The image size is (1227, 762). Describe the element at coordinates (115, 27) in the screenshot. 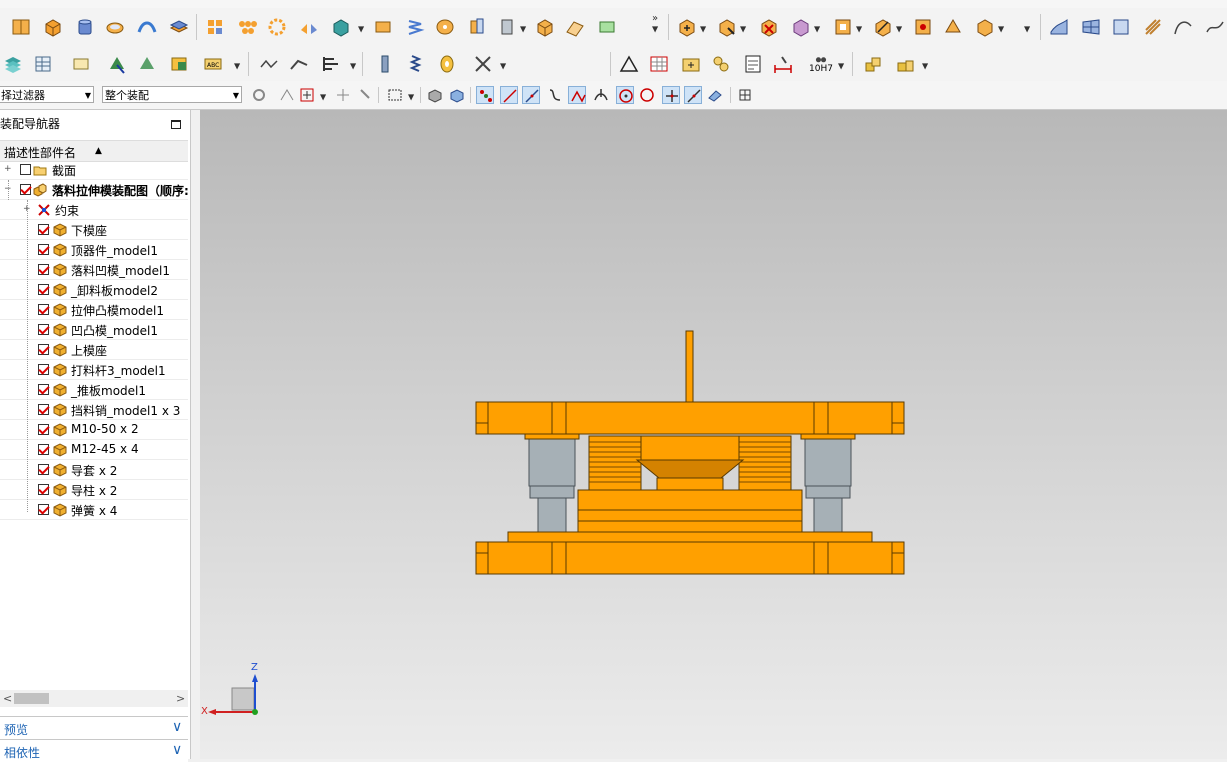

I see `shell-icon` at that location.